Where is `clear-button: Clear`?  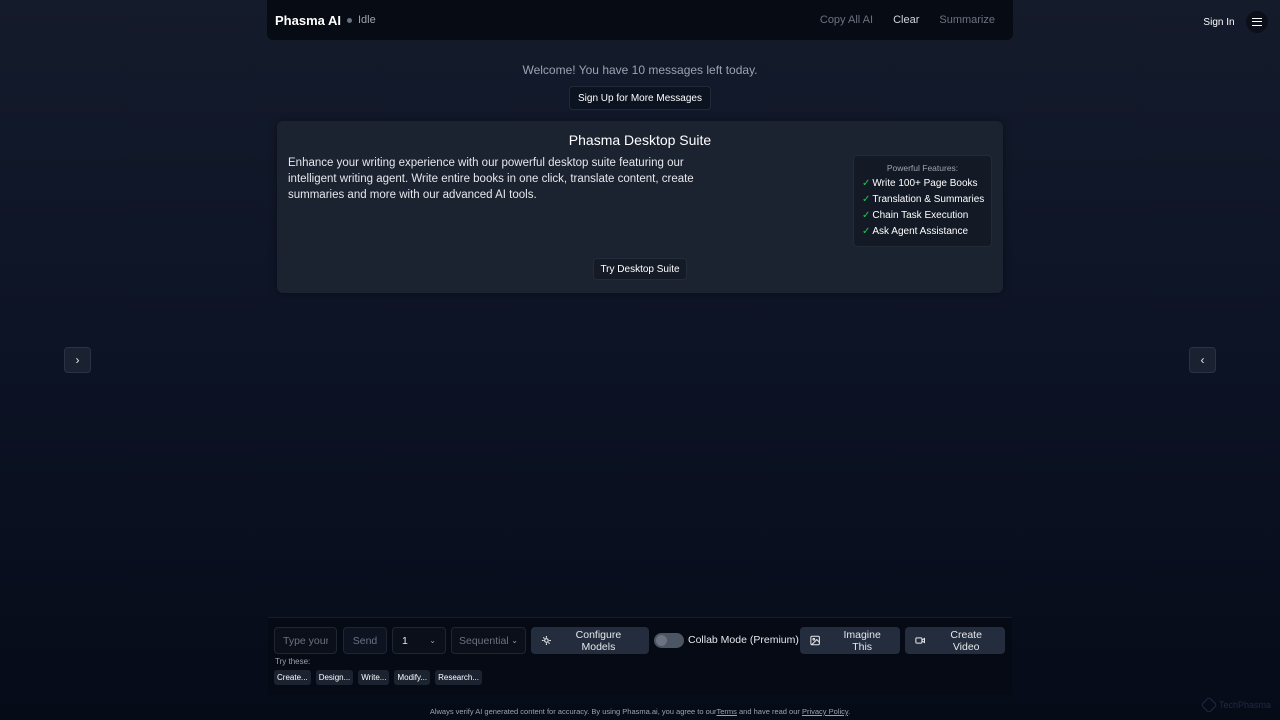 clear-button: Clear is located at coordinates (906, 20).